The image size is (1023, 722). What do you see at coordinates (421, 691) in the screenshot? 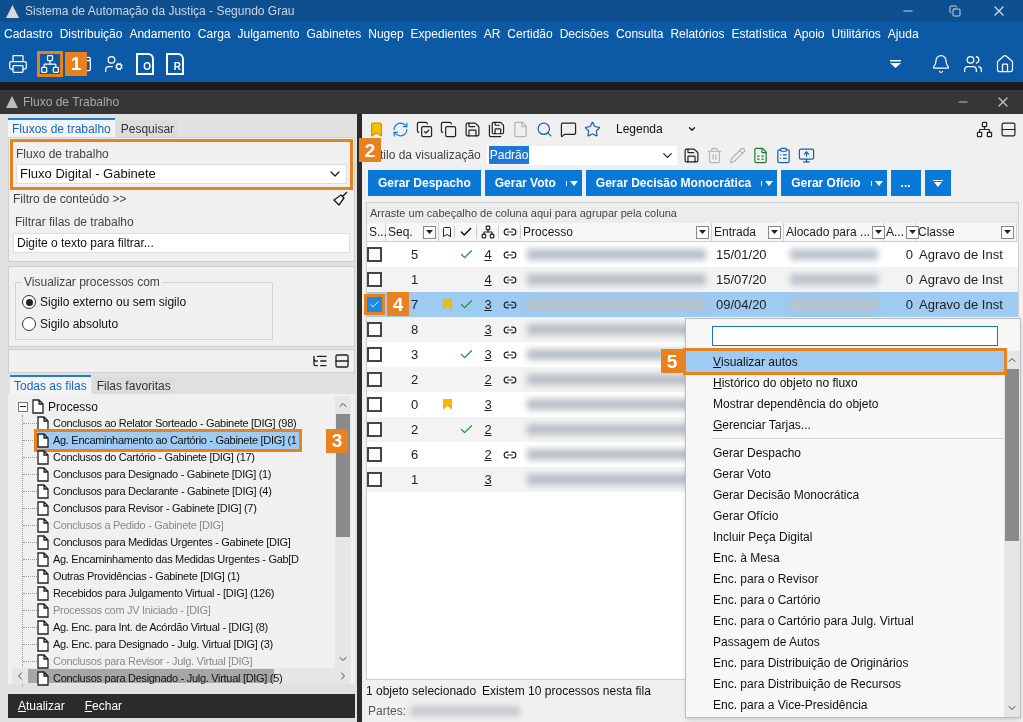
I see `selection-status: 1 objeto selecionado` at bounding box center [421, 691].